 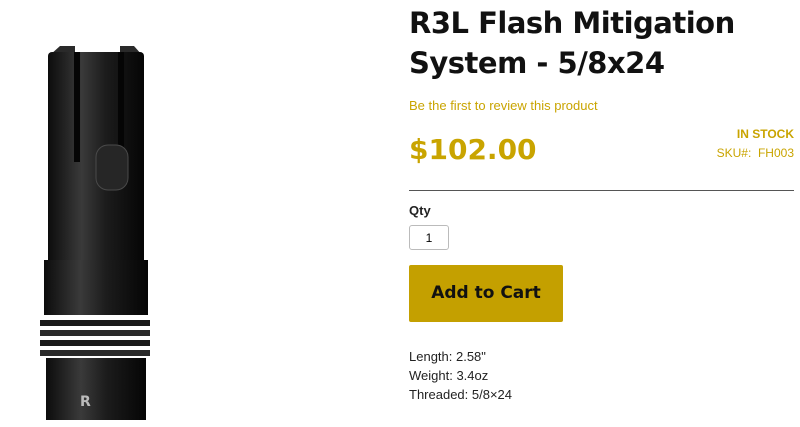 What do you see at coordinates (765, 134) in the screenshot?
I see `stock-status: IN STOCK` at bounding box center [765, 134].